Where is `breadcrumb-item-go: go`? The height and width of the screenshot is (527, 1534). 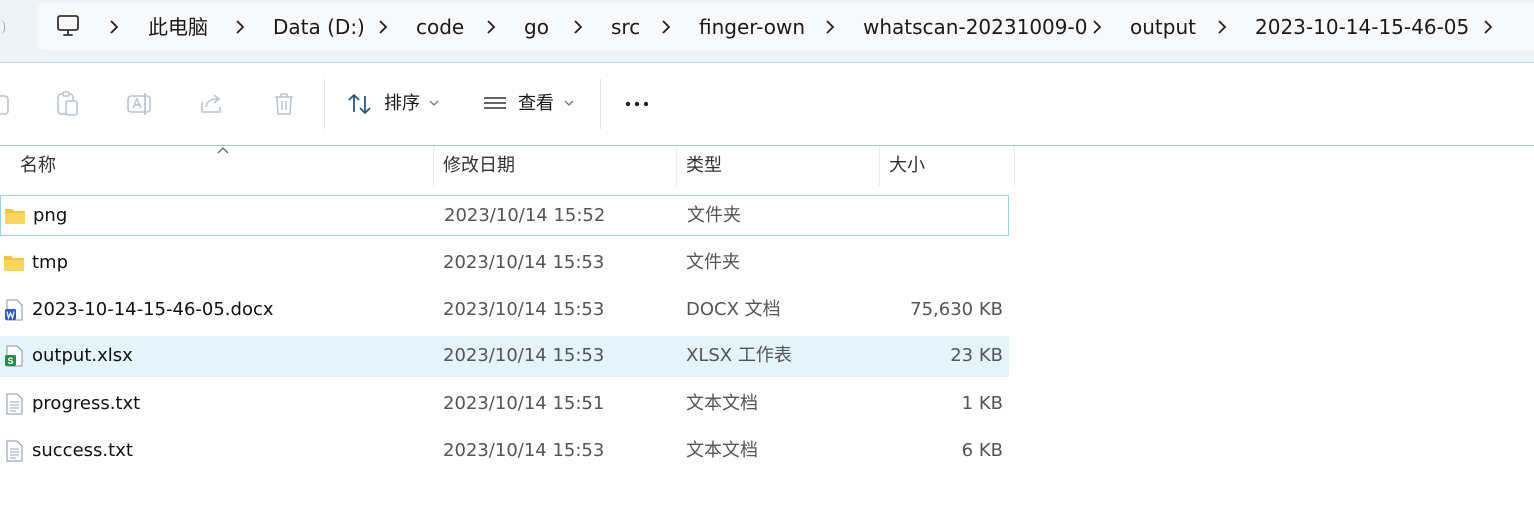
breadcrumb-item-go: go is located at coordinates (536, 27).